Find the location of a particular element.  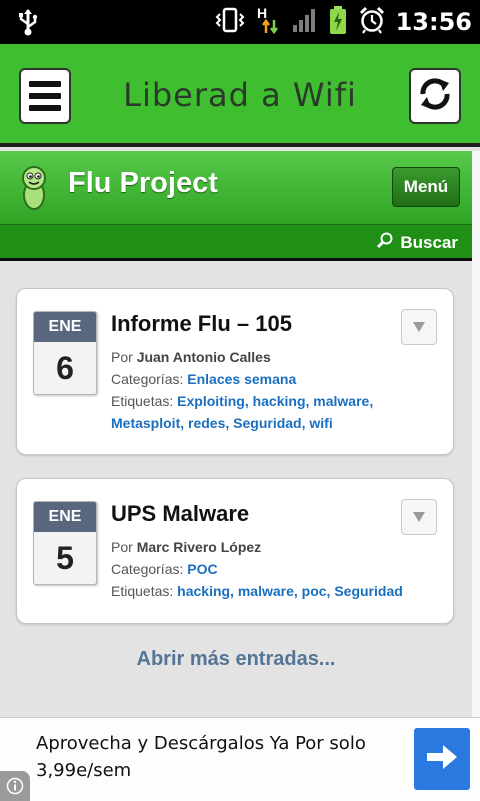

hamburger-icon is located at coordinates (45, 96).